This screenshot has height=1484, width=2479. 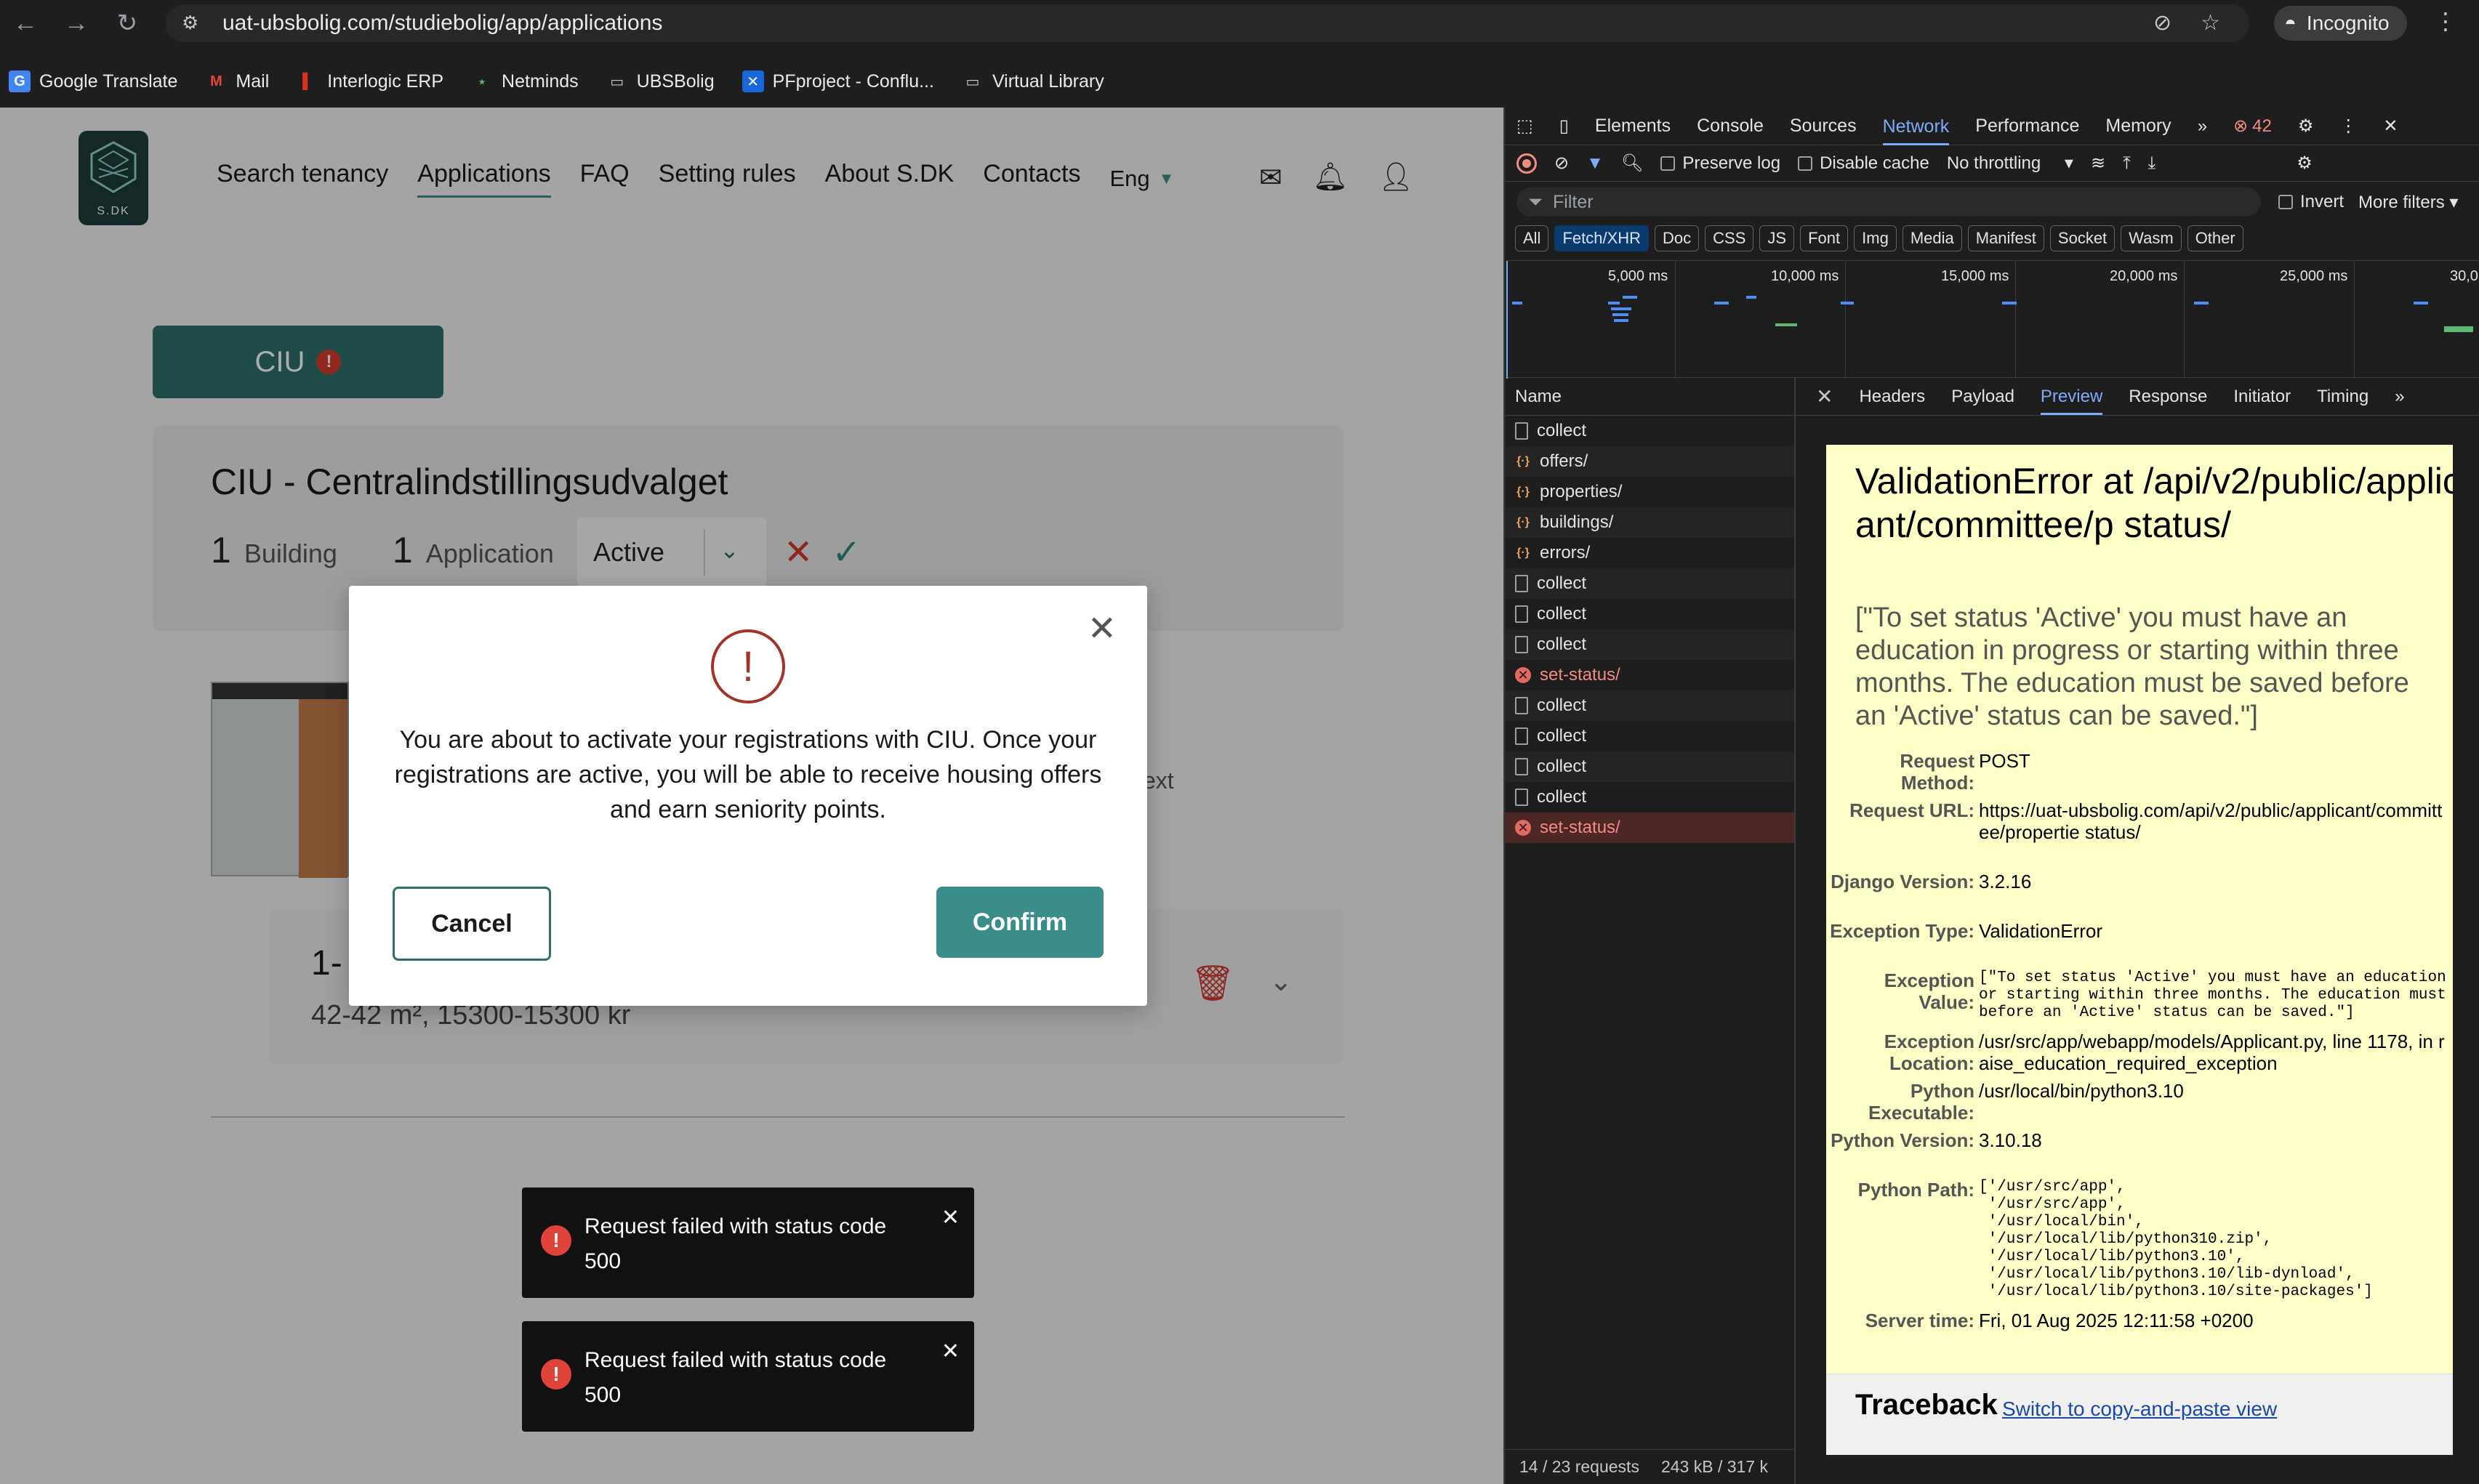 What do you see at coordinates (1524, 127) in the screenshot?
I see `inspect-element-icon: ⬚` at bounding box center [1524, 127].